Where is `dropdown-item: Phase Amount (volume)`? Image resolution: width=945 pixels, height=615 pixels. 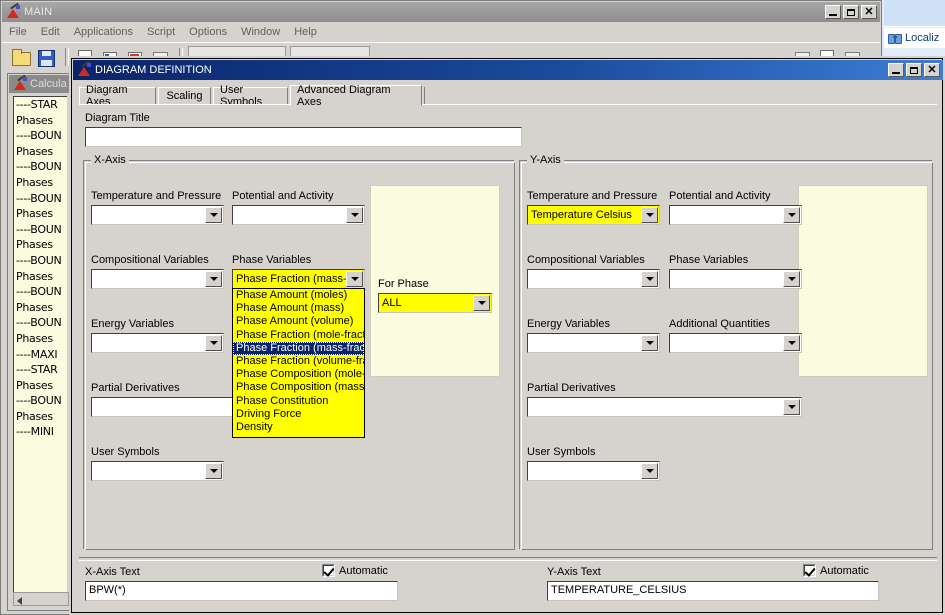
dropdown-item: Phase Amount (volume) is located at coordinates (298, 321).